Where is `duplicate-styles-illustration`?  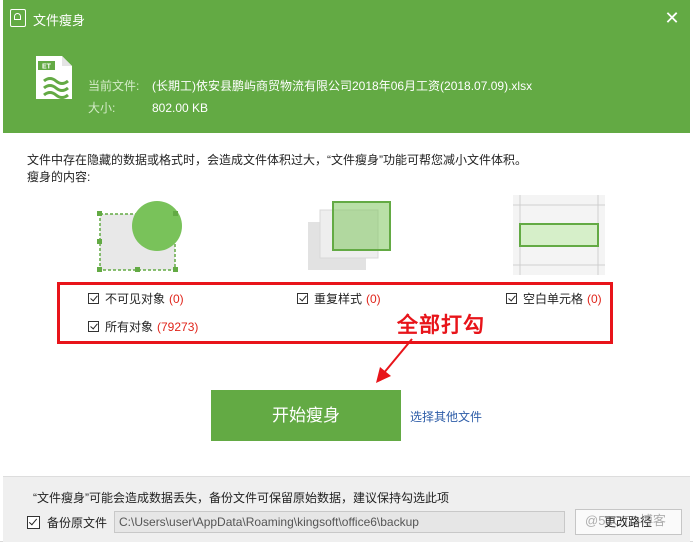 duplicate-styles-illustration is located at coordinates (349, 235).